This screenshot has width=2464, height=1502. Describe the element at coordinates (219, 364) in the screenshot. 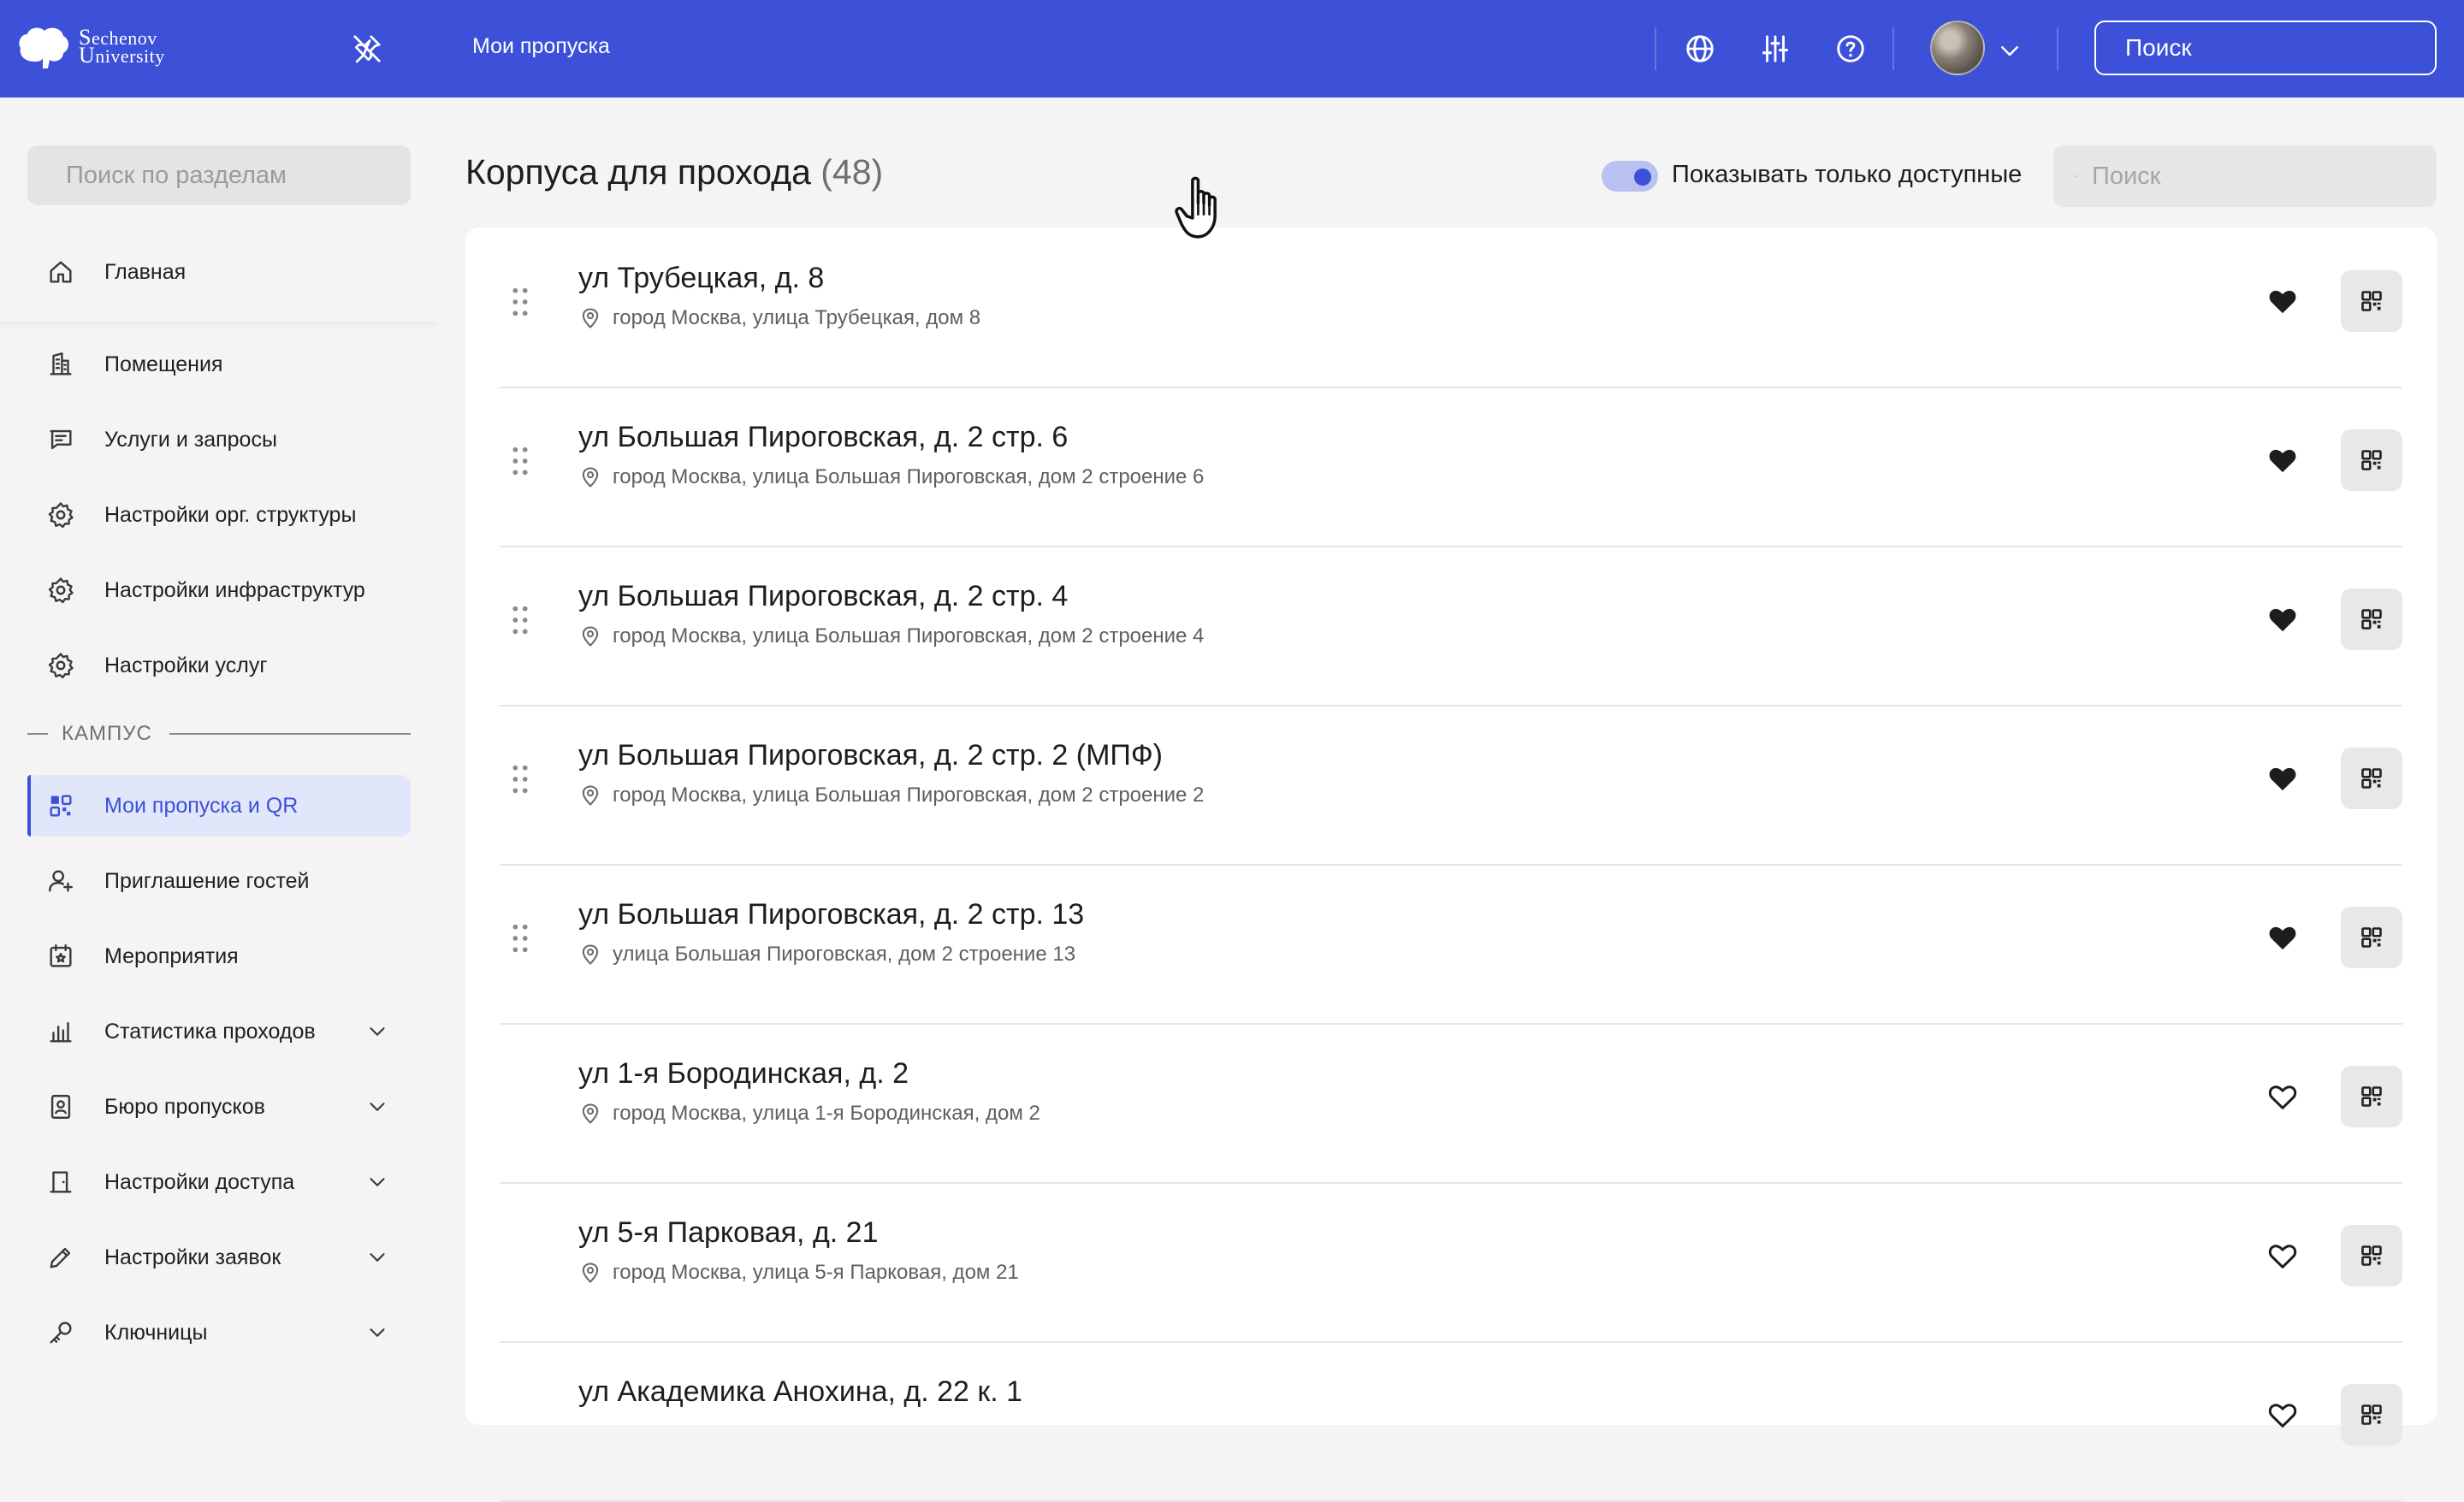

I see `sidebar-item: Помещения` at that location.